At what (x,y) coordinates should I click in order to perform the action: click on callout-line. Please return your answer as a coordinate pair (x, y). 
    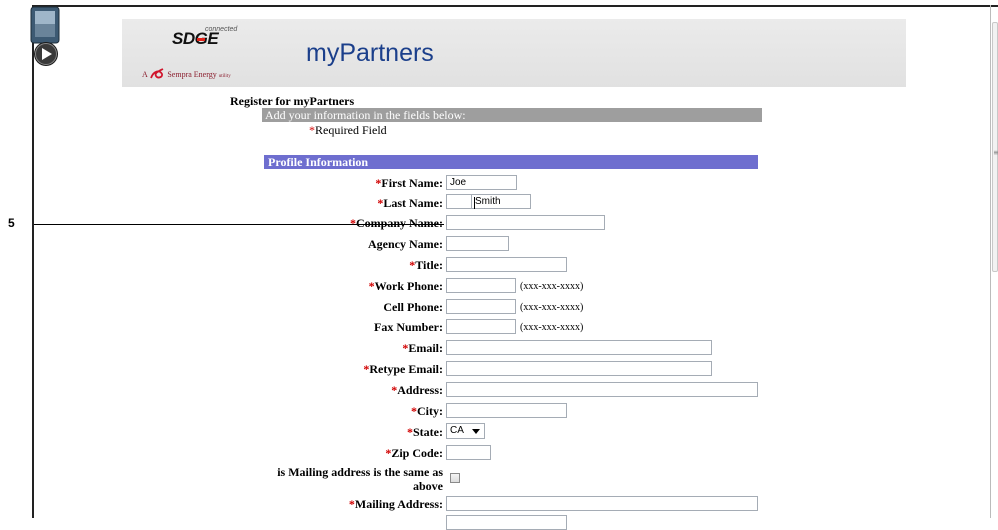
    Looking at the image, I should click on (239, 224).